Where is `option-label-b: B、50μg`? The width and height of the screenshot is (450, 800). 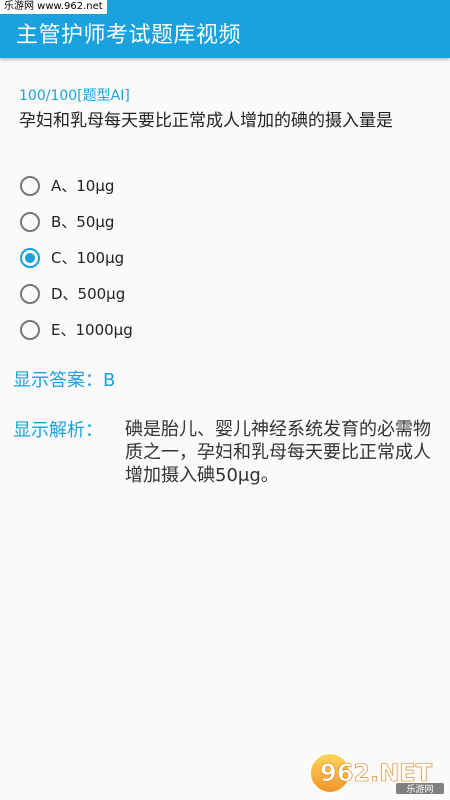
option-label-b: B、50μg is located at coordinates (83, 222).